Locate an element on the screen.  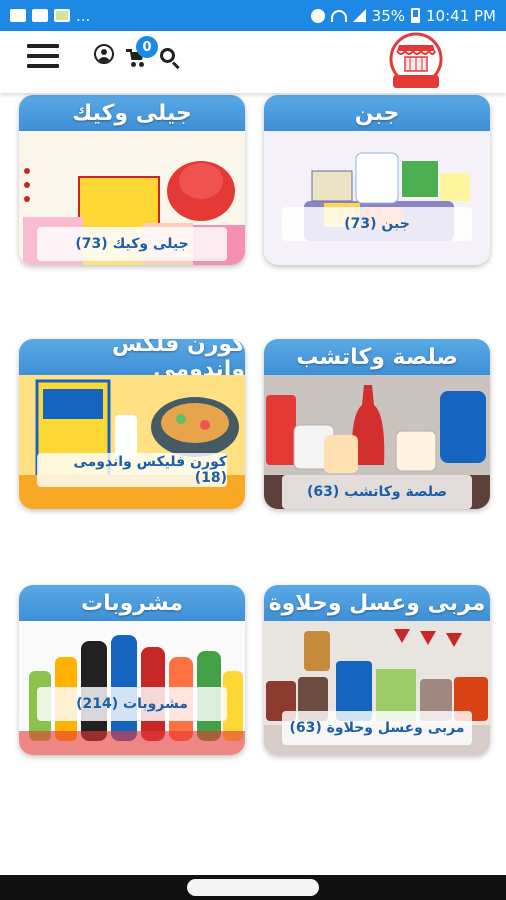
category-title: جيلى وكيك is located at coordinates (132, 113).